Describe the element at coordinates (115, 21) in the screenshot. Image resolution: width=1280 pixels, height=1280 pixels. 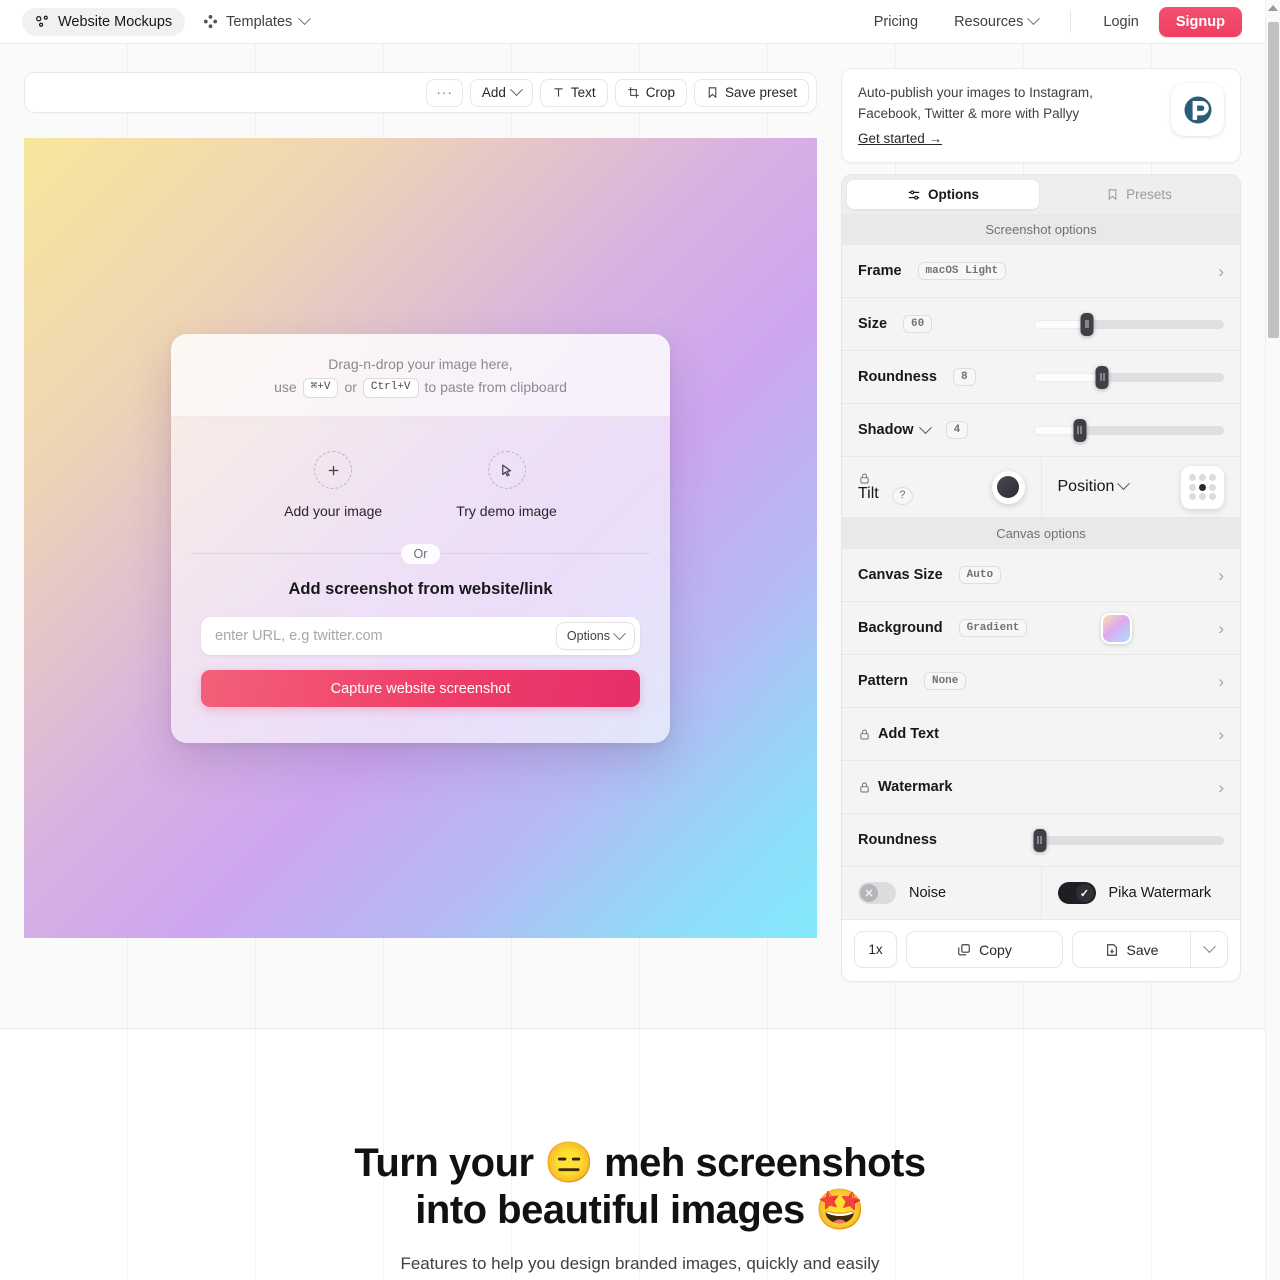
I see `nav-label-website-mockups: Website Mockups` at that location.